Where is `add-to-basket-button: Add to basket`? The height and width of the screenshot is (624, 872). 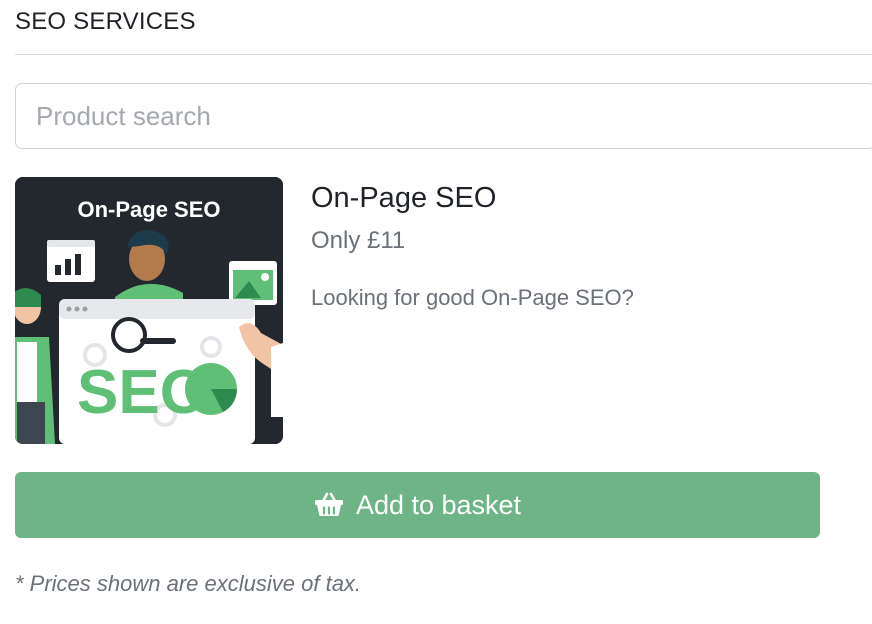 add-to-basket-button: Add to basket is located at coordinates (417, 505).